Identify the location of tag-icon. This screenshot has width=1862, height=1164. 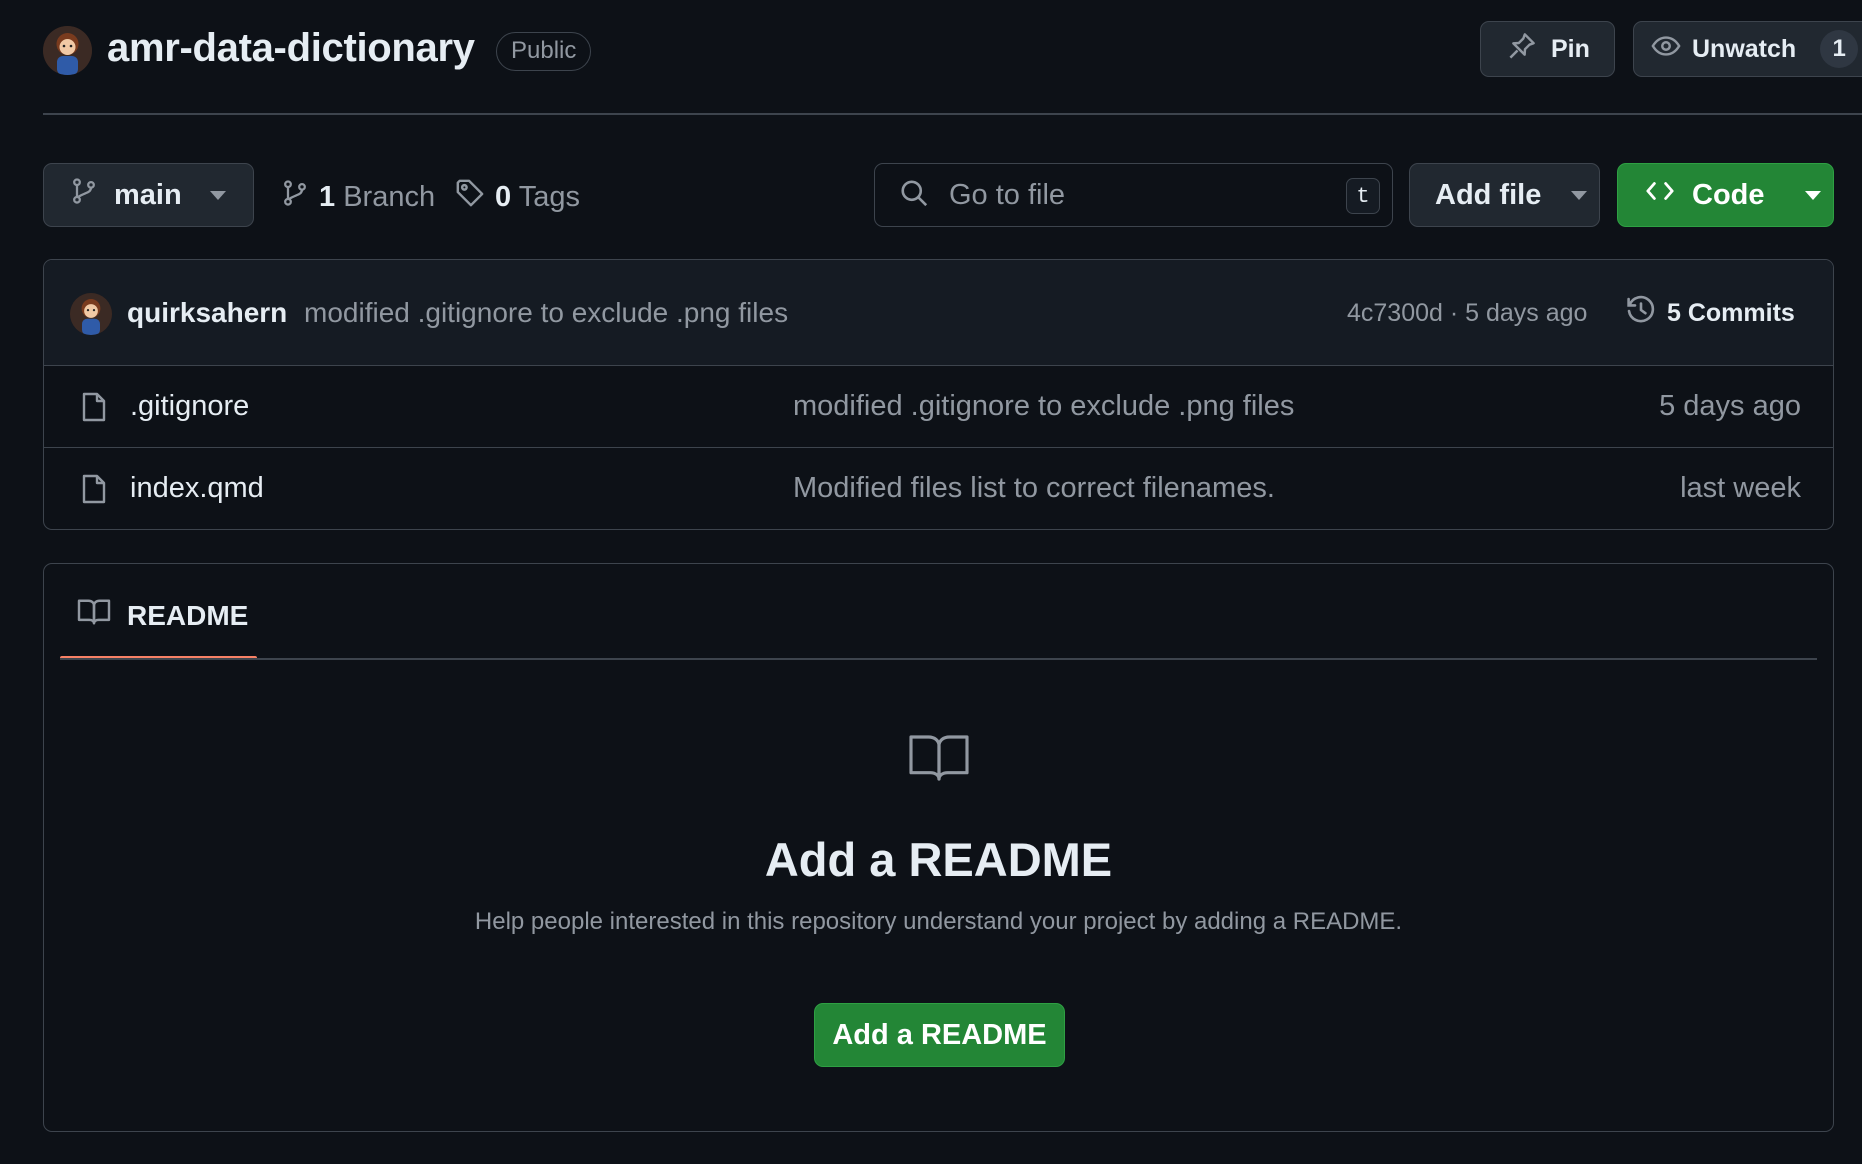
(470, 197).